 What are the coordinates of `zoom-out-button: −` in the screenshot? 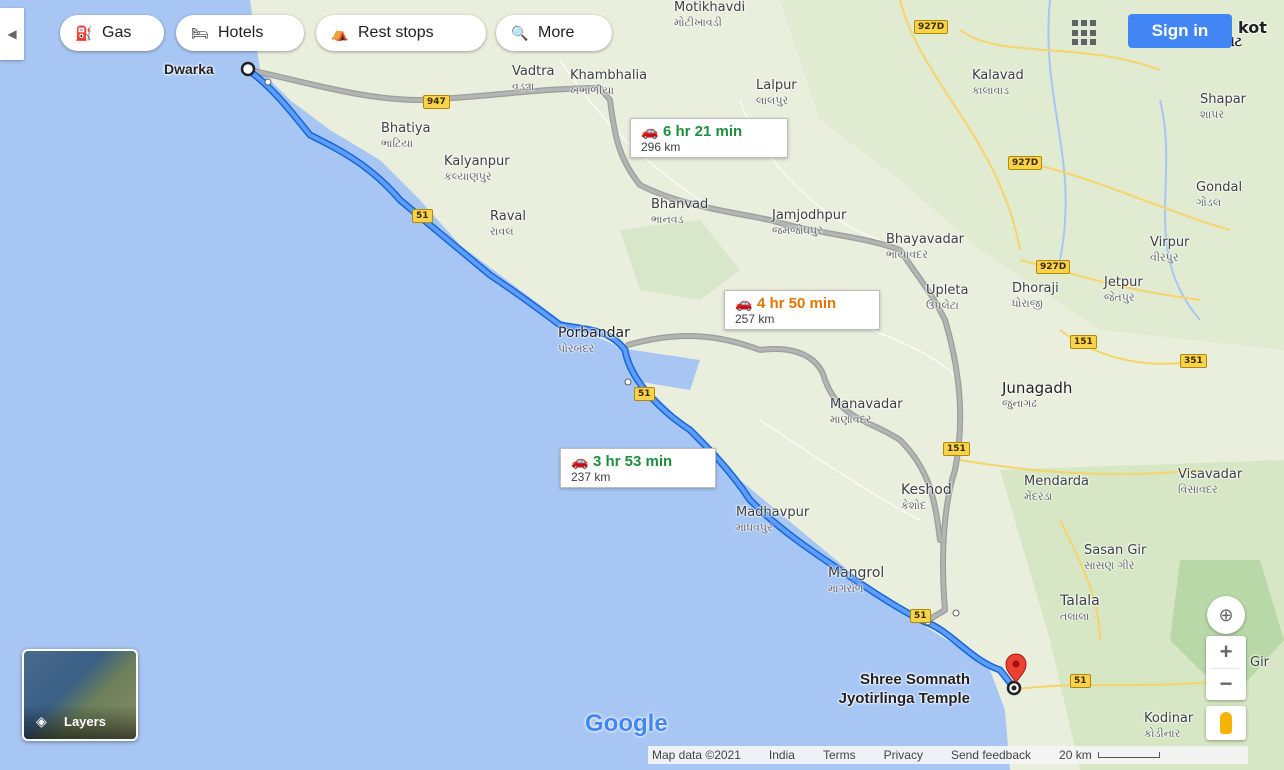 It's located at (1226, 684).